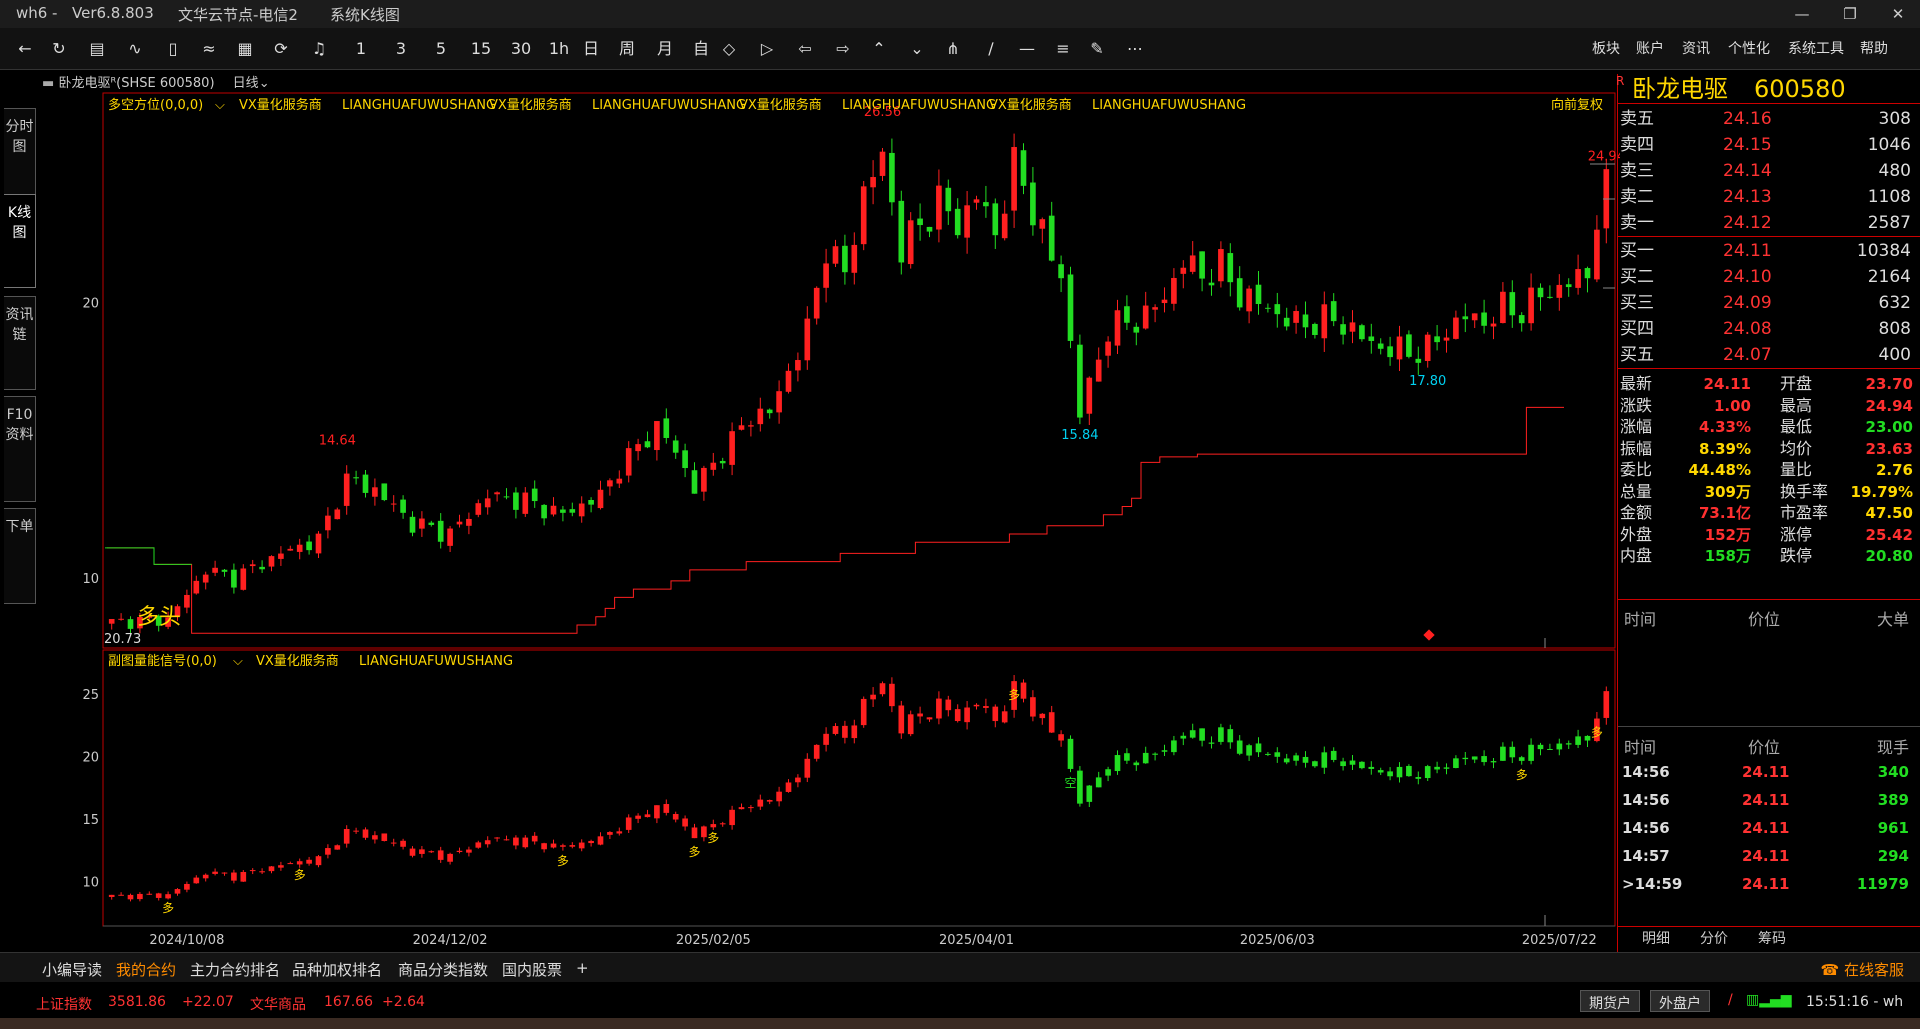 The height and width of the screenshot is (1029, 1920). What do you see at coordinates (1769, 223) in the screenshot?
I see `sell-level-row: 卖一 24.12 2587` at bounding box center [1769, 223].